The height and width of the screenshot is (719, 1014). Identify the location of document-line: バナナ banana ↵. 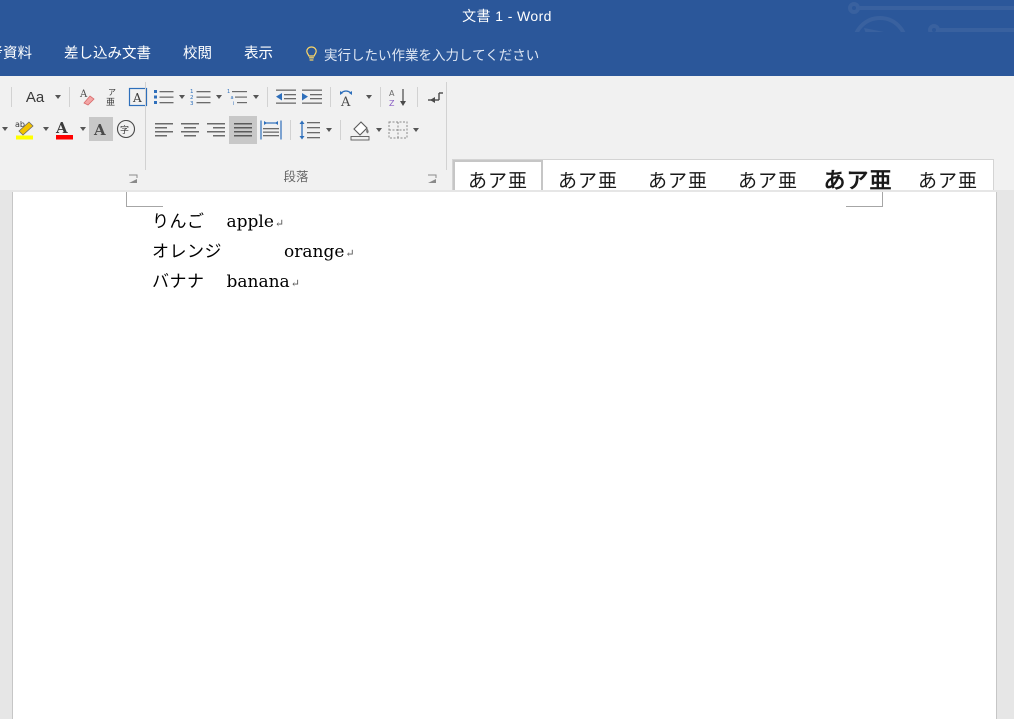
(226, 279).